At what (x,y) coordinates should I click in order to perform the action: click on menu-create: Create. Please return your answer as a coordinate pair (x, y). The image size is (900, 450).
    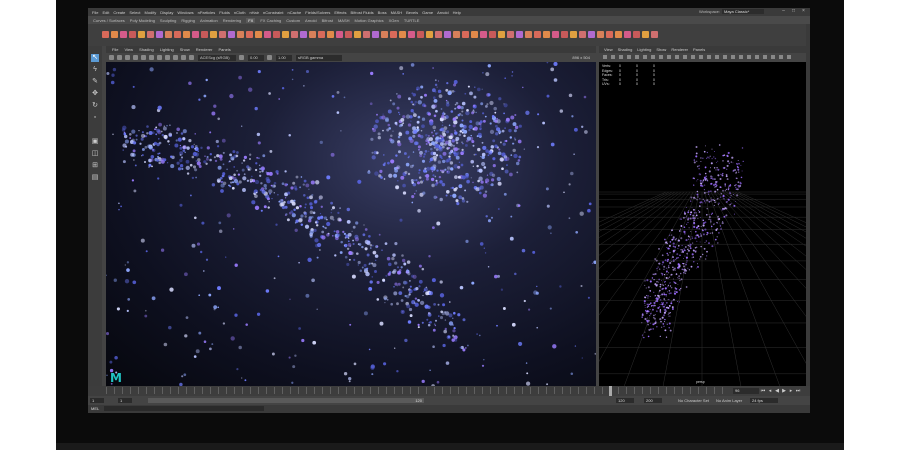
    Looking at the image, I should click on (119, 12).